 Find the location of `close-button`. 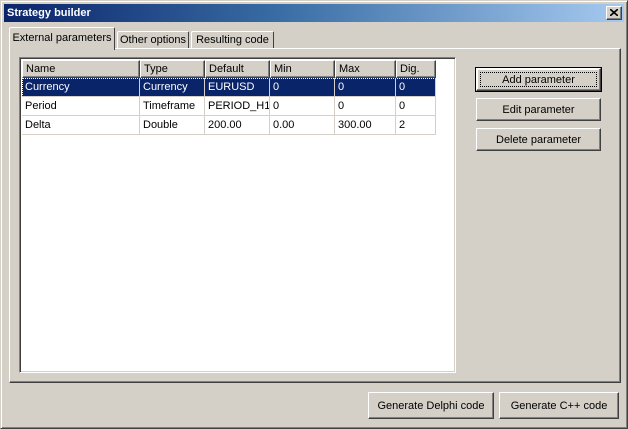

close-button is located at coordinates (614, 13).